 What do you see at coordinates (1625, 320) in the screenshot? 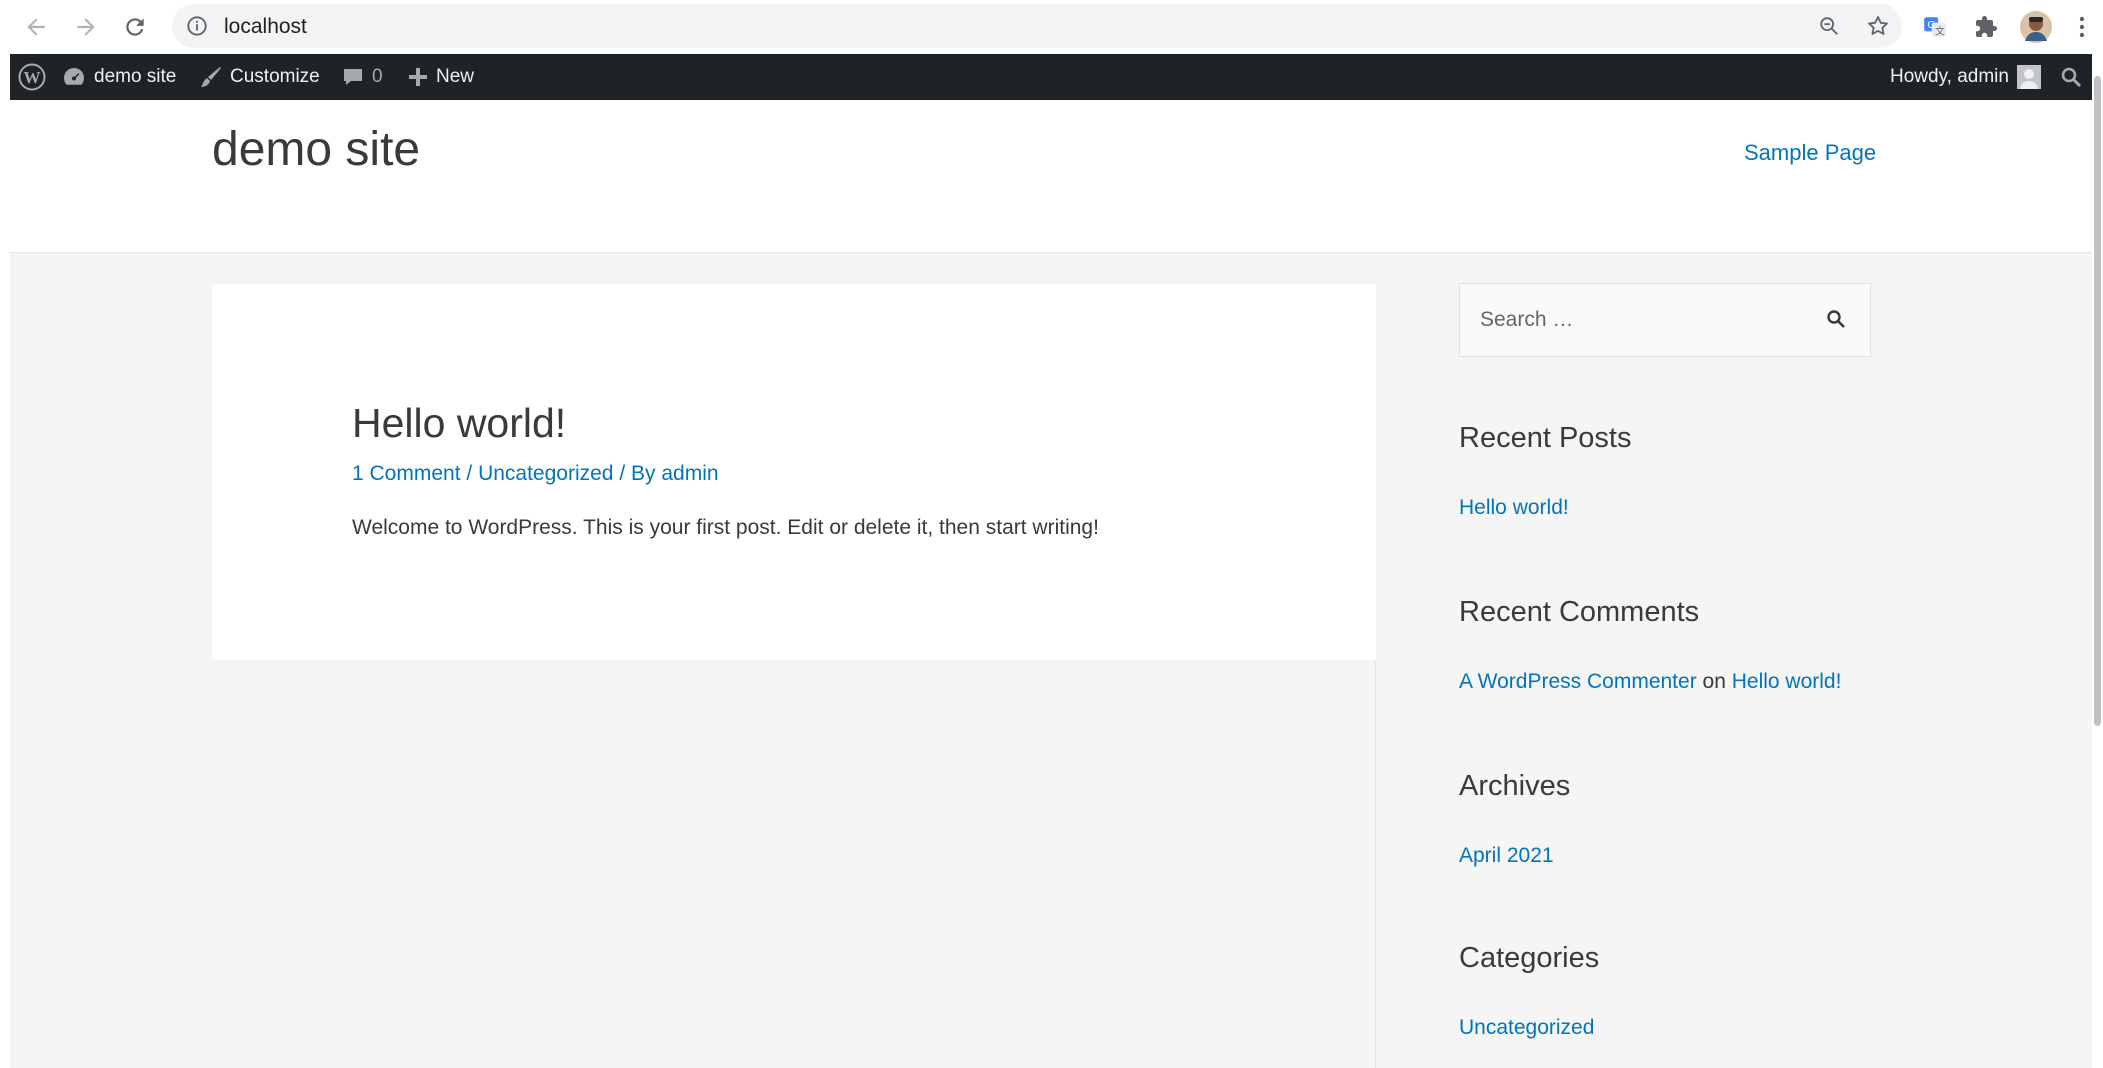
I see `search-input` at bounding box center [1625, 320].